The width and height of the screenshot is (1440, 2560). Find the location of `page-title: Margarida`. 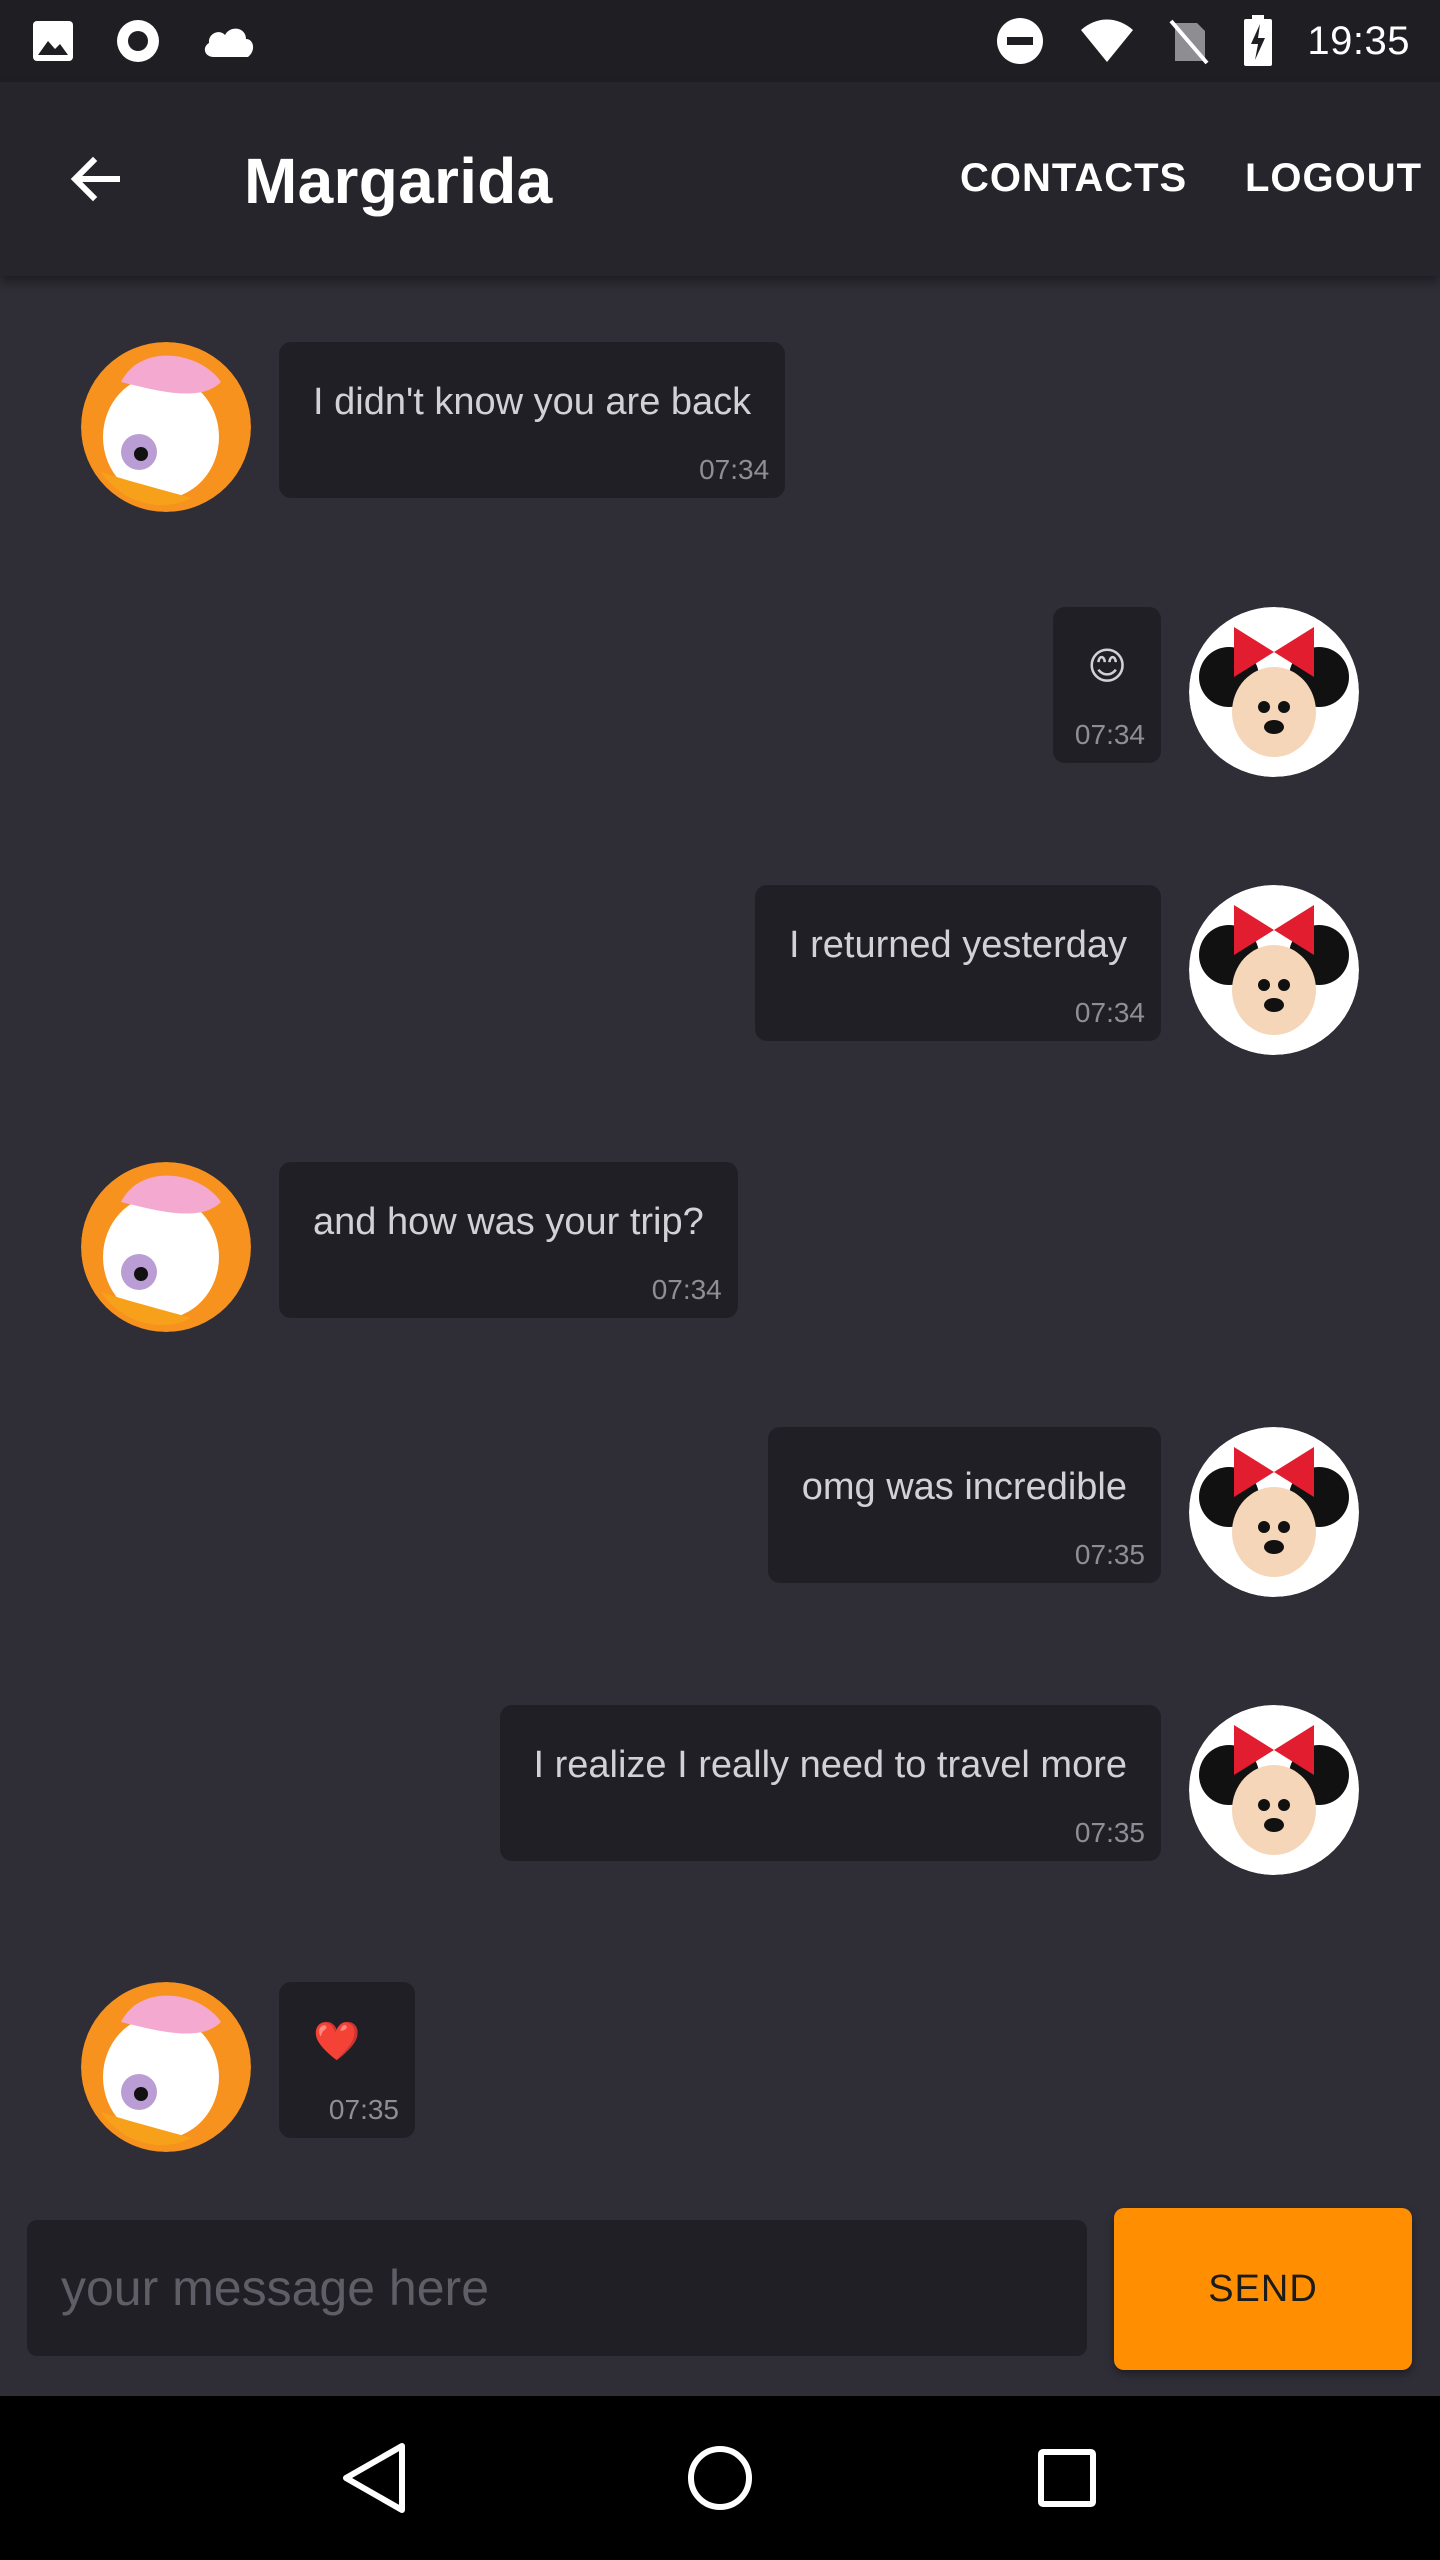

page-title: Margarida is located at coordinates (398, 181).